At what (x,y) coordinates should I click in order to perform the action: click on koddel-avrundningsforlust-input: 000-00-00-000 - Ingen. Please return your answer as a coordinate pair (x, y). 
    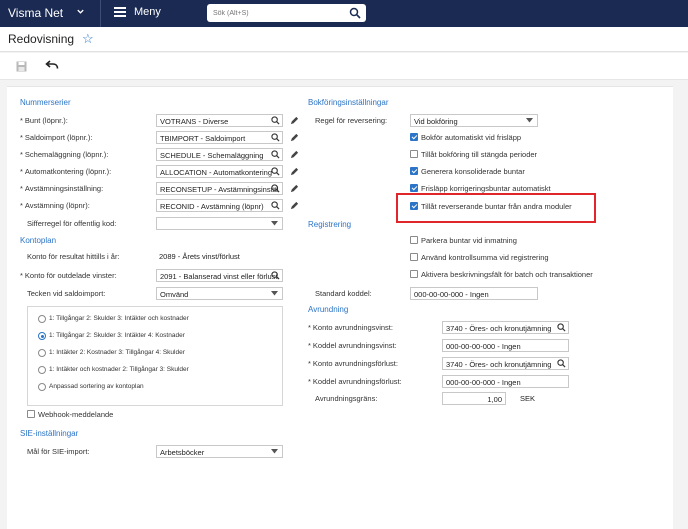
    Looking at the image, I should click on (505, 381).